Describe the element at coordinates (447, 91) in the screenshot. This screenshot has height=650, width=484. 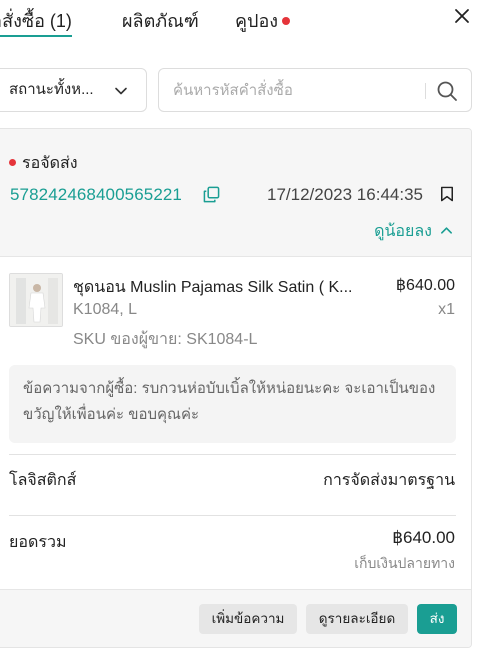
I see `search-icon` at that location.